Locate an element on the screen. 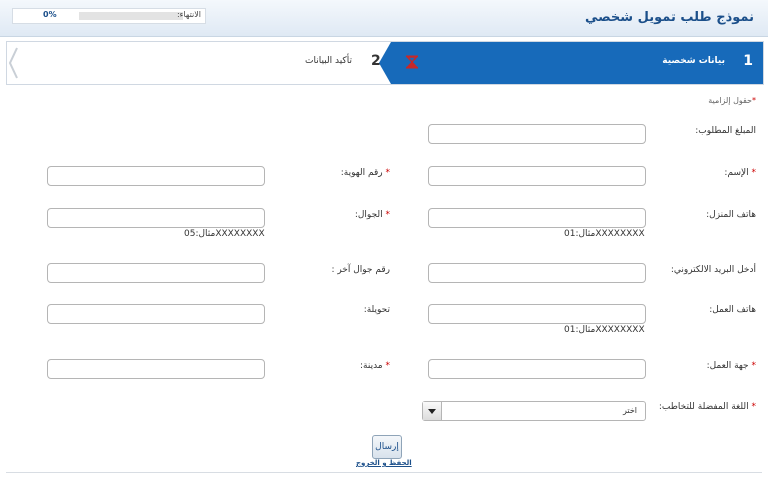  language-select-value: اختر is located at coordinates (630, 410).